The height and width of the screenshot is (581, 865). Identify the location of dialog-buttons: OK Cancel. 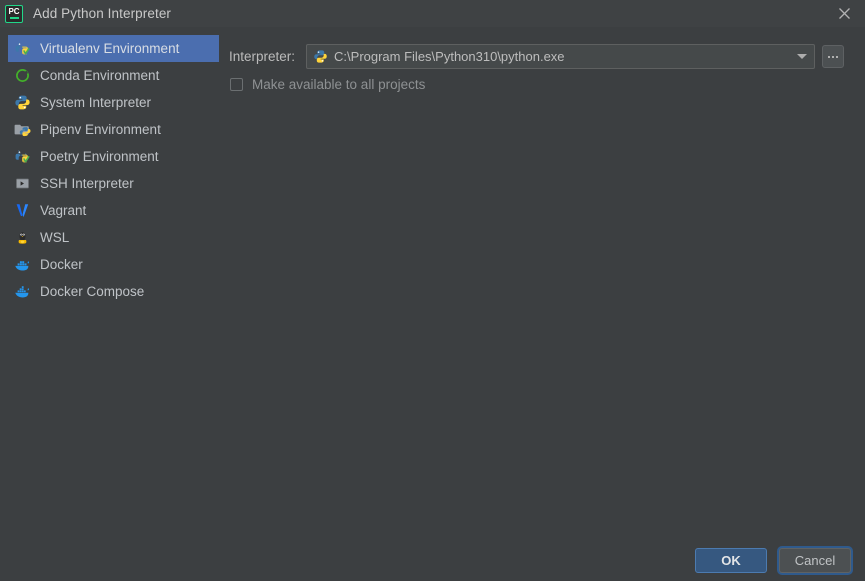
(773, 560).